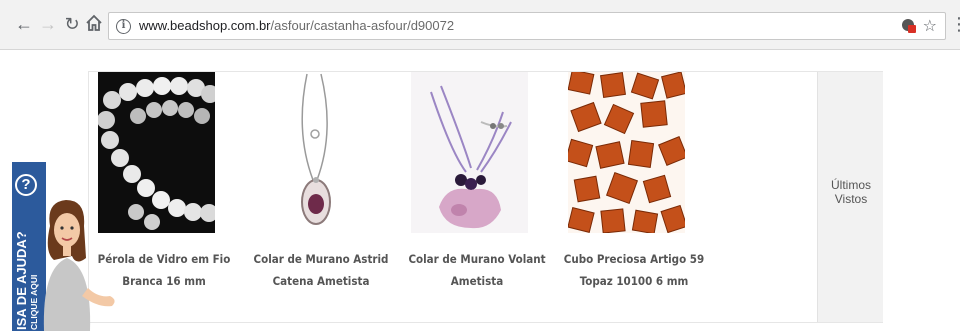 This screenshot has width=960, height=336. Describe the element at coordinates (76, 263) in the screenshot. I see `assistant-avatar-icon` at that location.